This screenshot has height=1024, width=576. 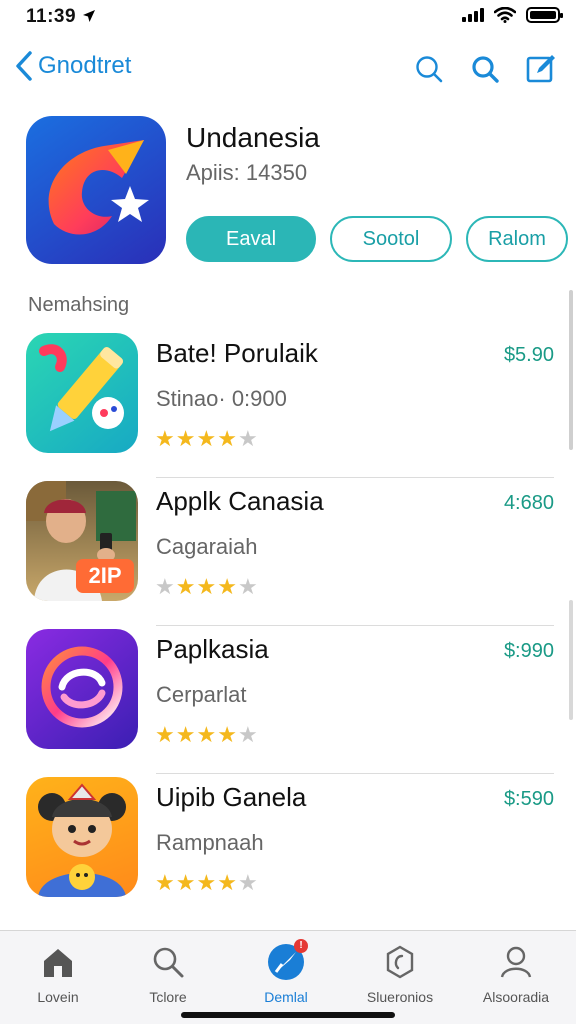 I want to click on tab-label: Lovein, so click(x=58, y=997).